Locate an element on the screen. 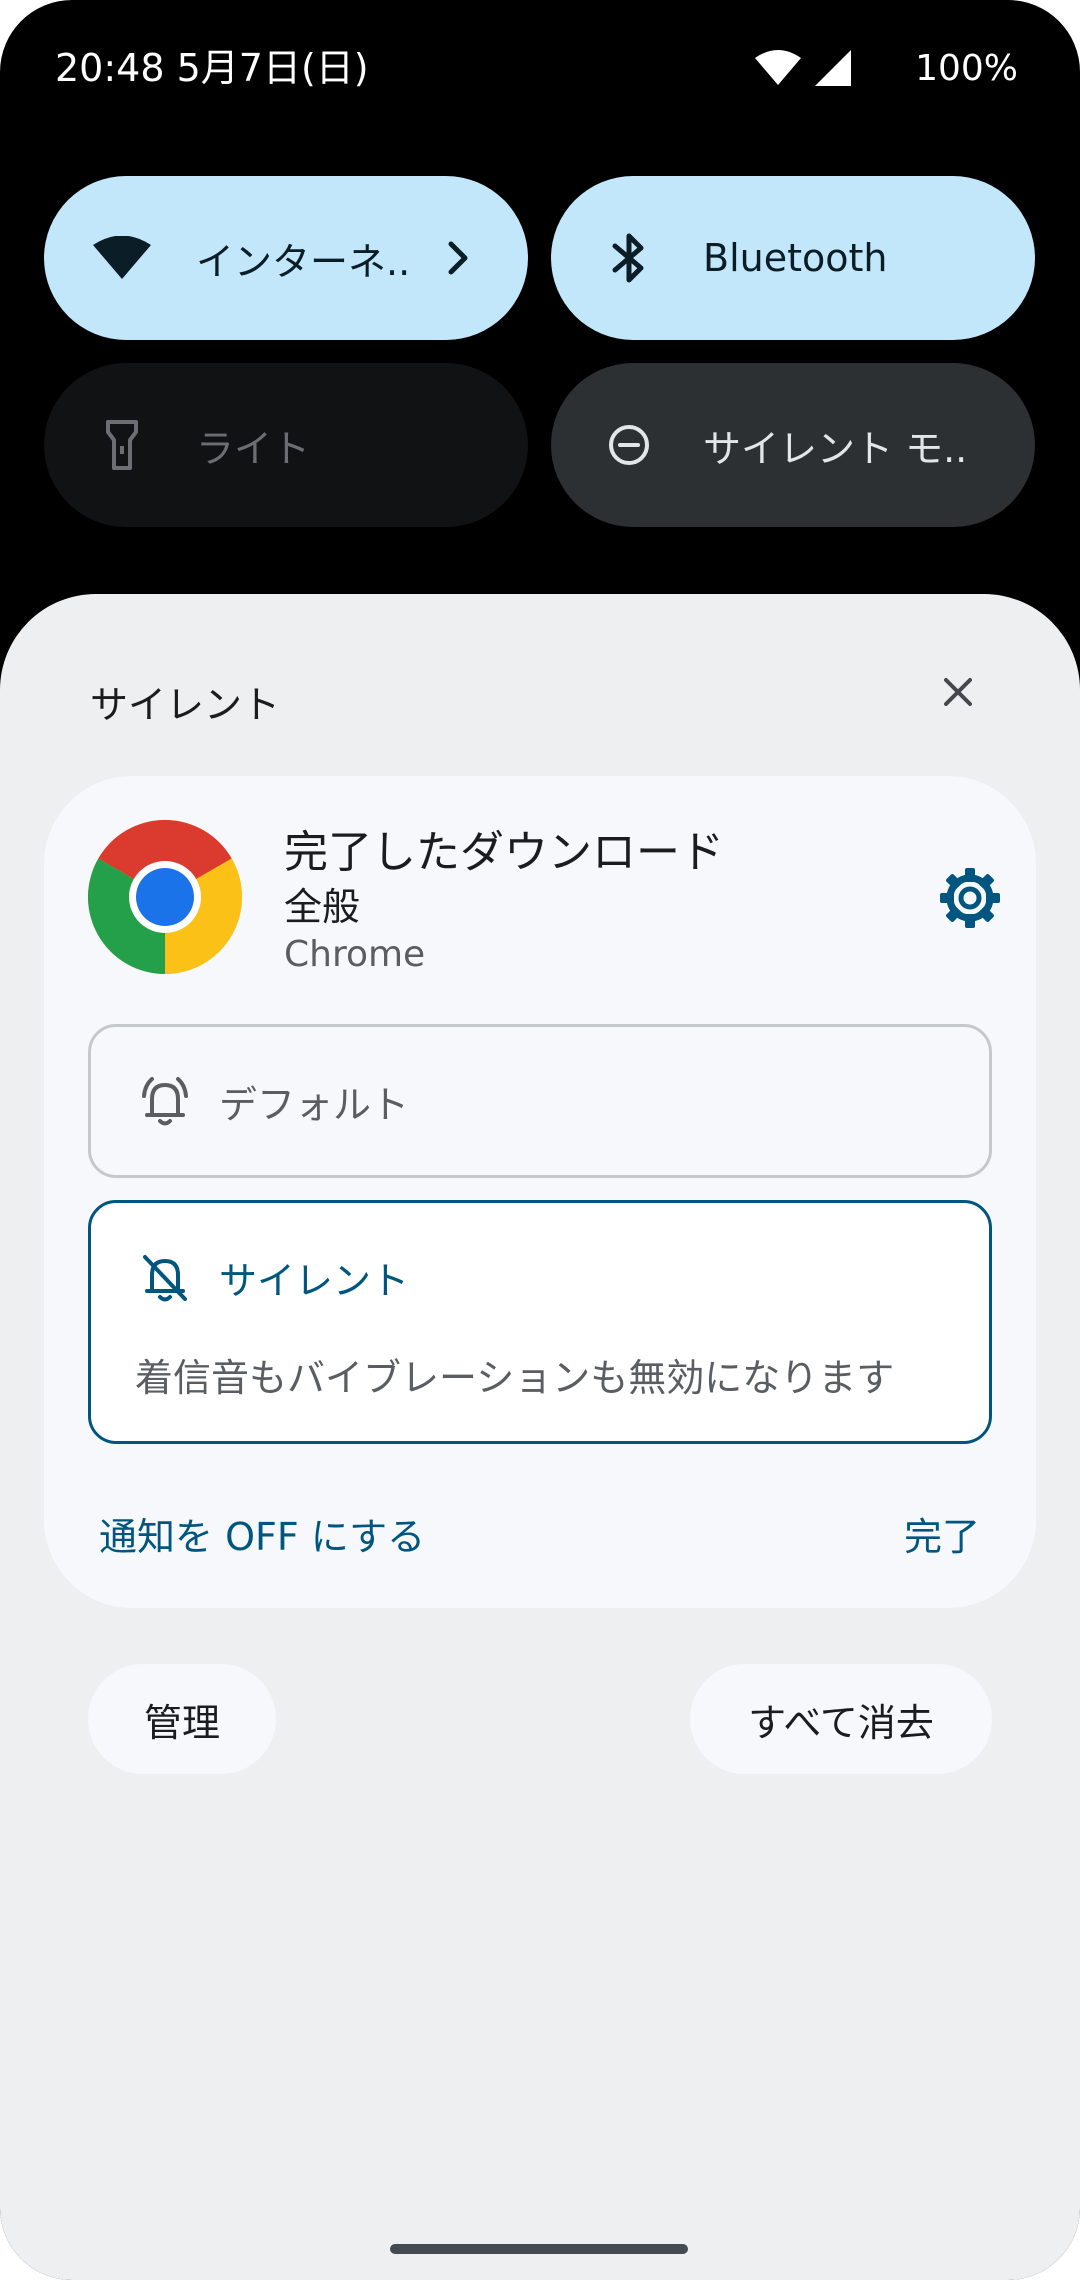 The height and width of the screenshot is (2280, 1080). battery-level: 100% is located at coordinates (966, 68).